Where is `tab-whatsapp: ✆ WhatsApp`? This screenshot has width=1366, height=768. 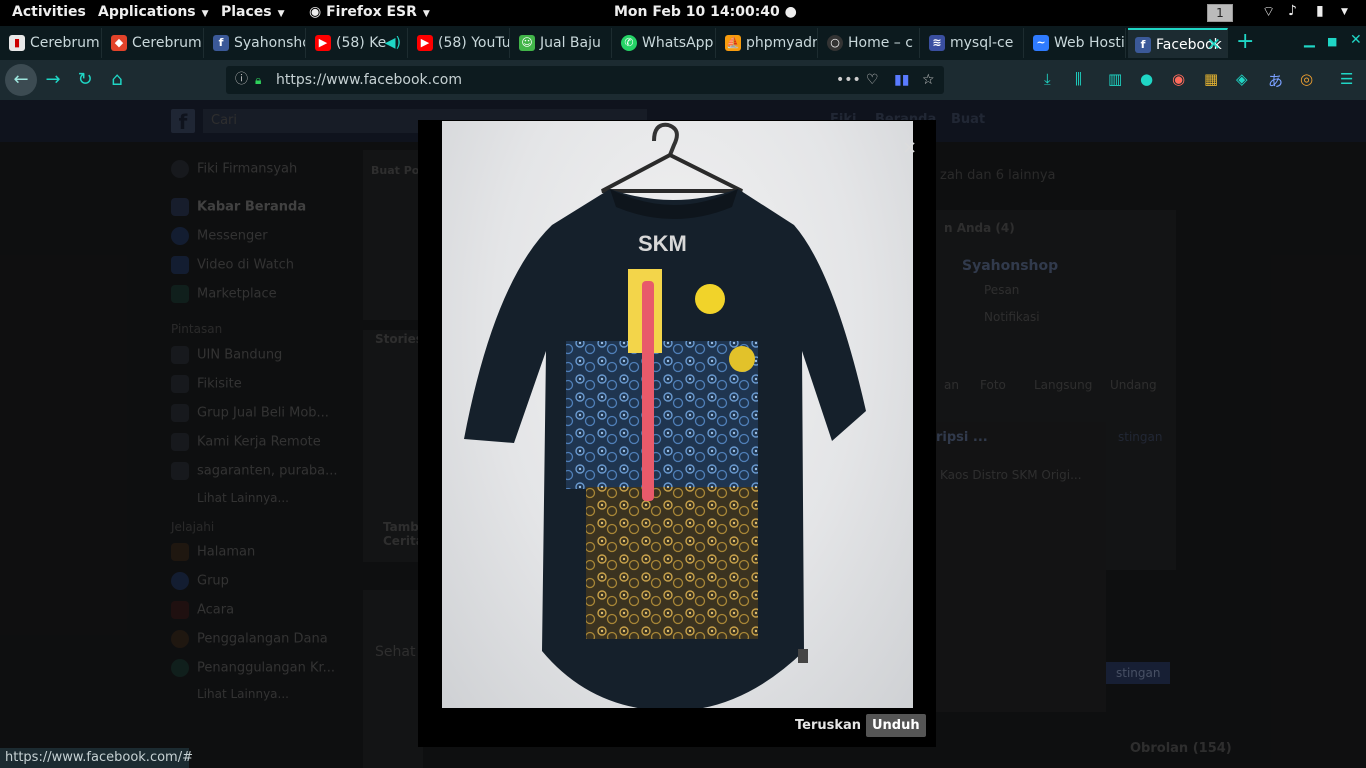
tab-whatsapp: ✆ WhatsApp is located at coordinates (665, 43).